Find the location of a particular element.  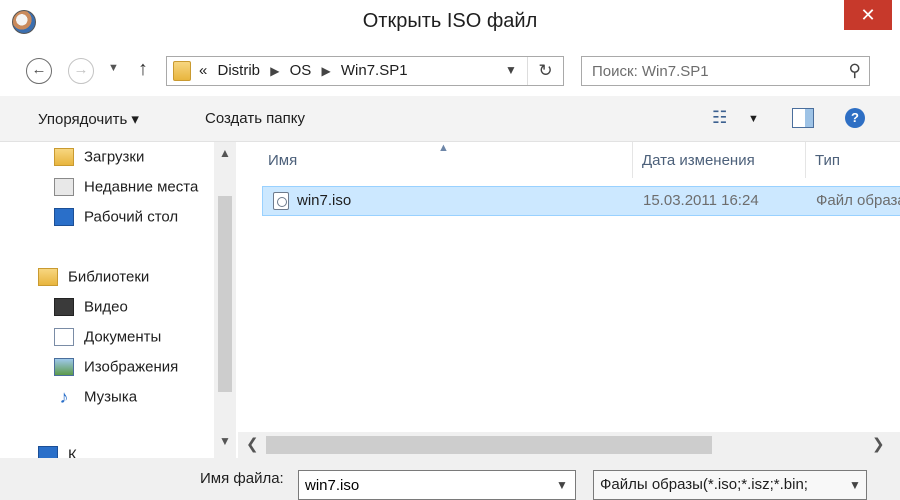

libraries-icon is located at coordinates (48, 277).